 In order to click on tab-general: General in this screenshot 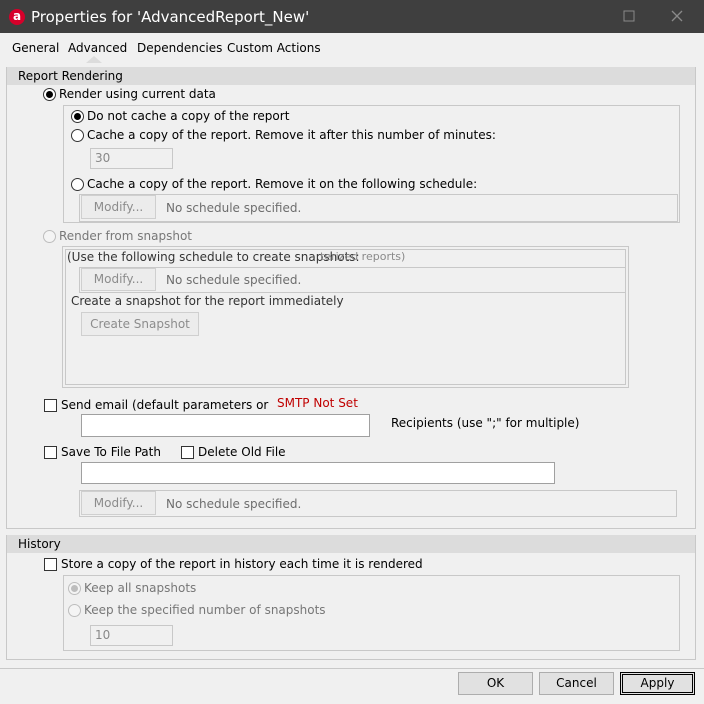, I will do `click(35, 48)`.